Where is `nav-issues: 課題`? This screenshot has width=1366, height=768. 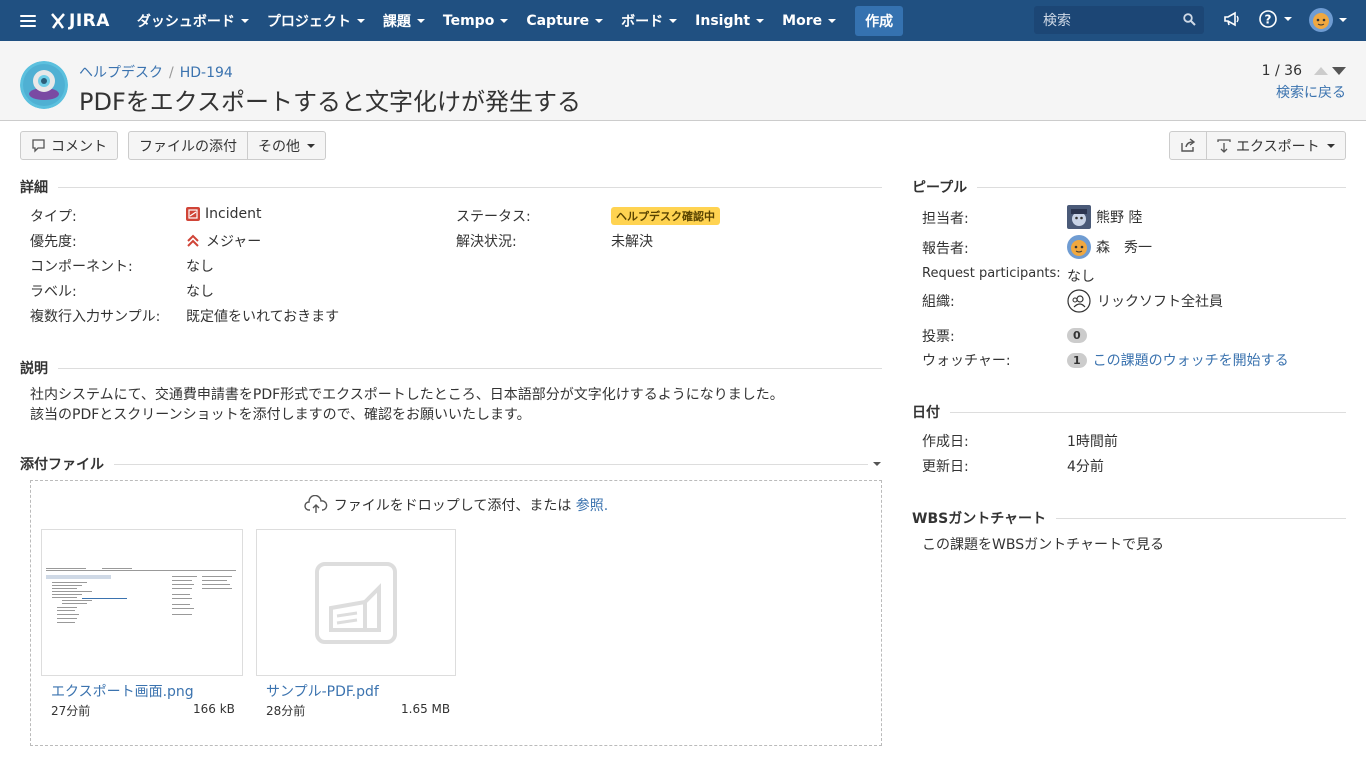
nav-issues: 課題 is located at coordinates (404, 20).